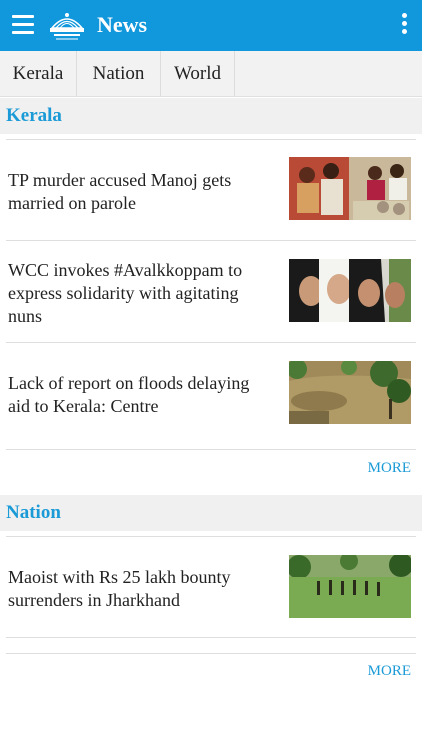 The width and height of the screenshot is (422, 750). I want to click on section-header-nation: Nation, so click(211, 513).